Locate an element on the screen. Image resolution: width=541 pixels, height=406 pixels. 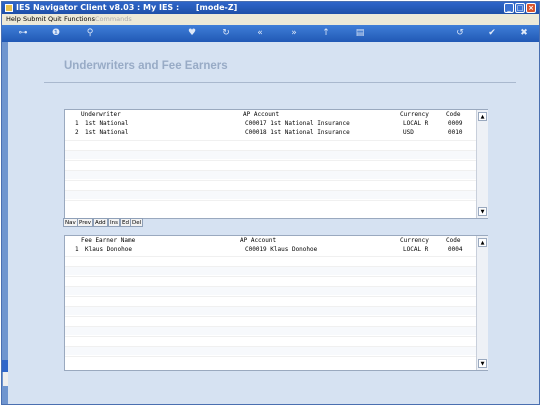
column-header-fee-earner-name: Fee Earner Name is located at coordinates (108, 240).